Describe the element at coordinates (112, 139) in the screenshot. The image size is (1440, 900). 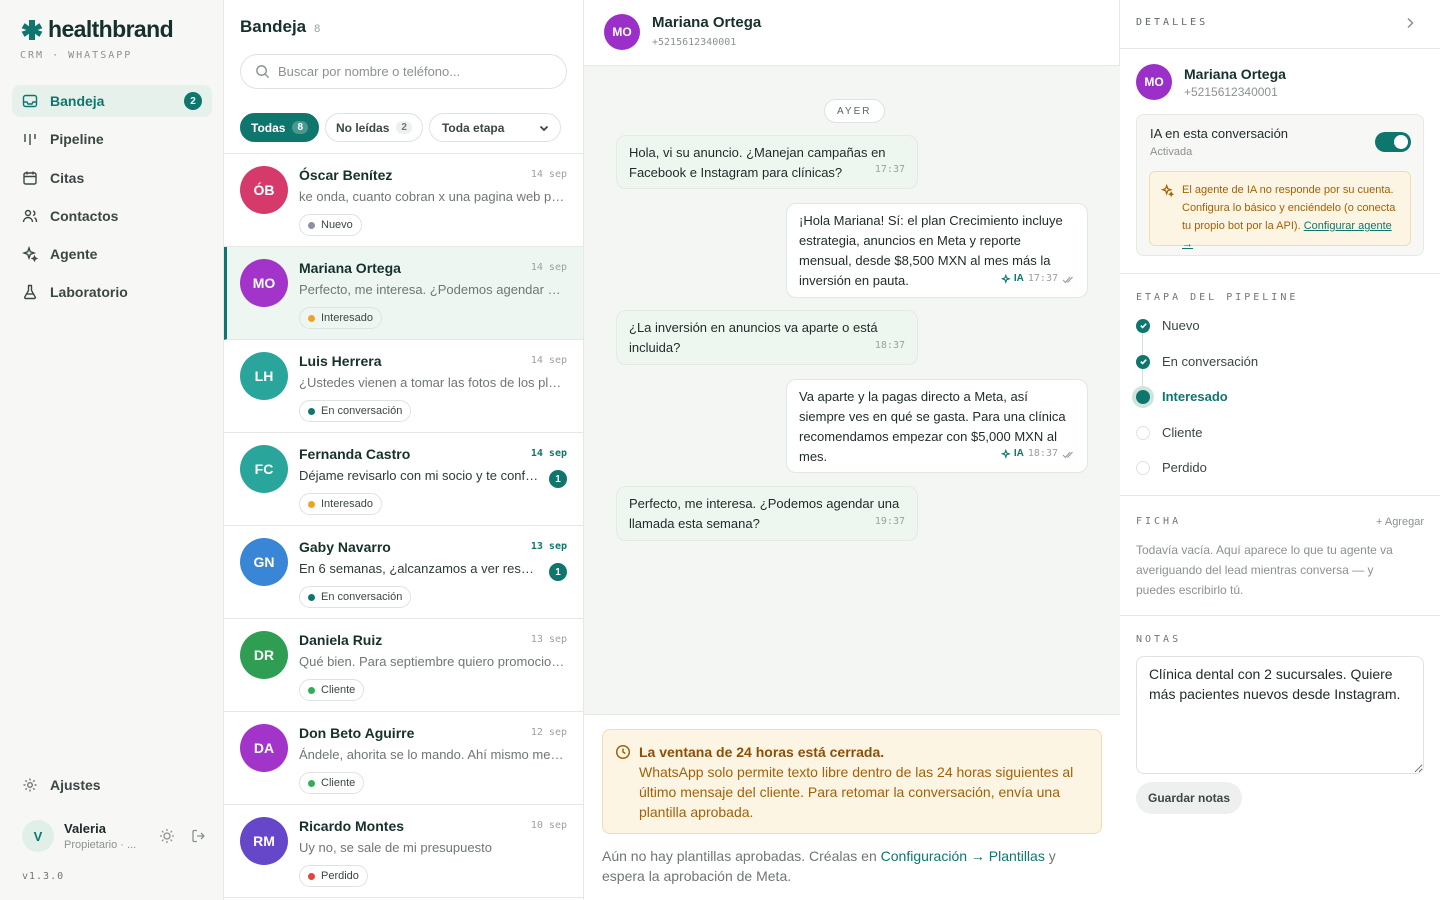
I see `nav-item-pipeline: Pipeline` at that location.